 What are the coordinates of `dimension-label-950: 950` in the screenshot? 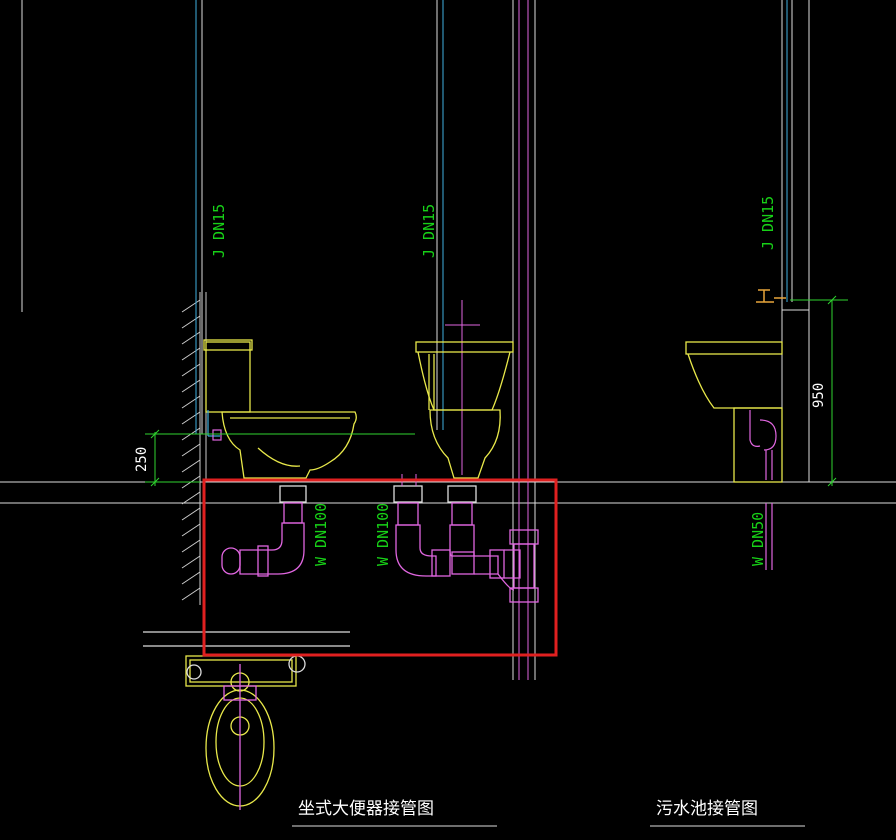 It's located at (819, 395).